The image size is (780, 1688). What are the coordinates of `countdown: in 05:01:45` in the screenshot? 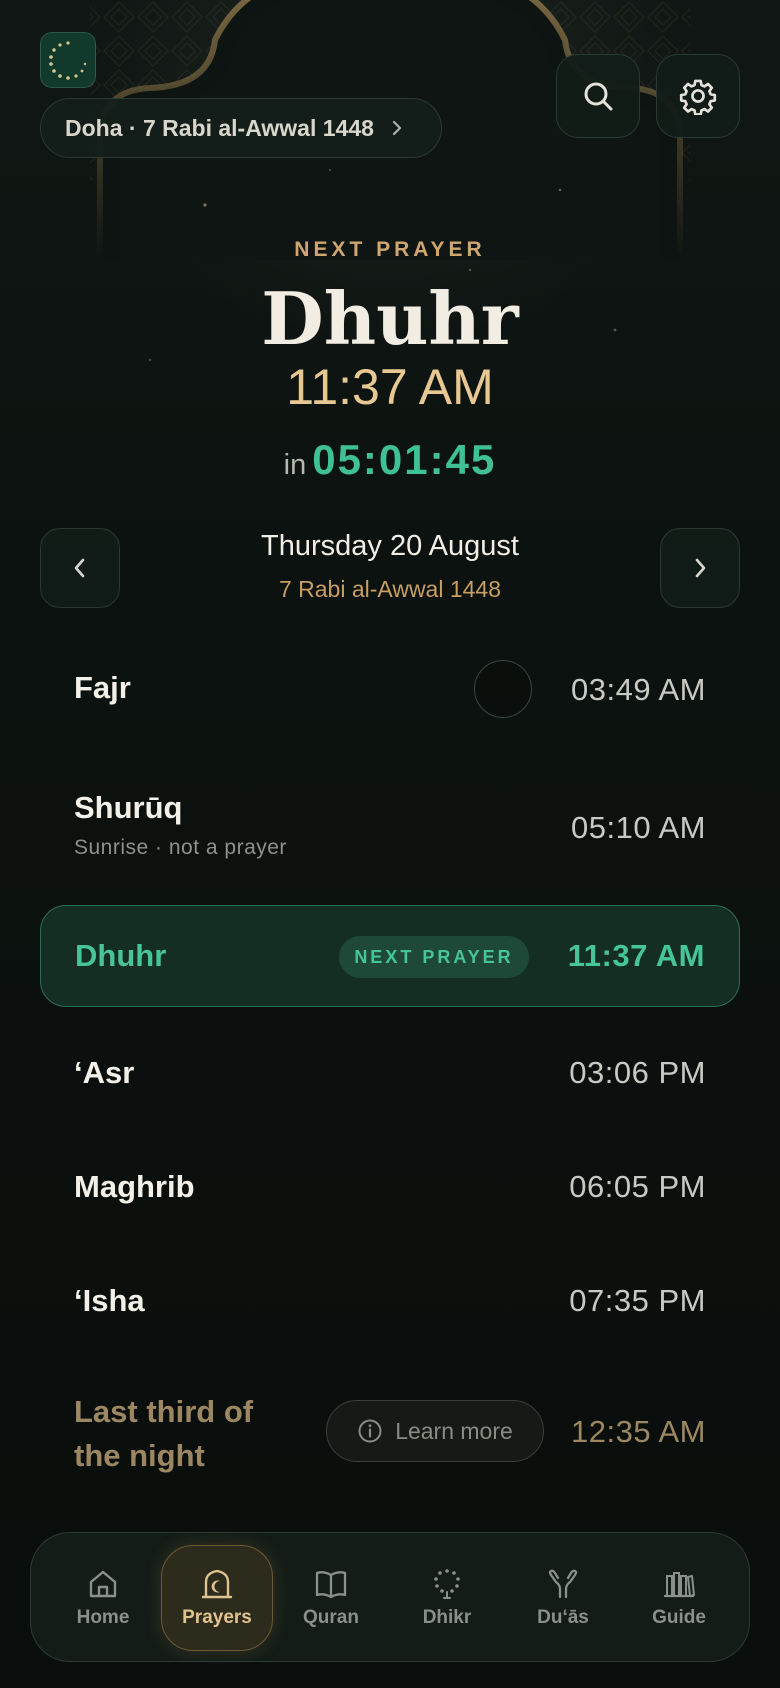 It's located at (390, 460).